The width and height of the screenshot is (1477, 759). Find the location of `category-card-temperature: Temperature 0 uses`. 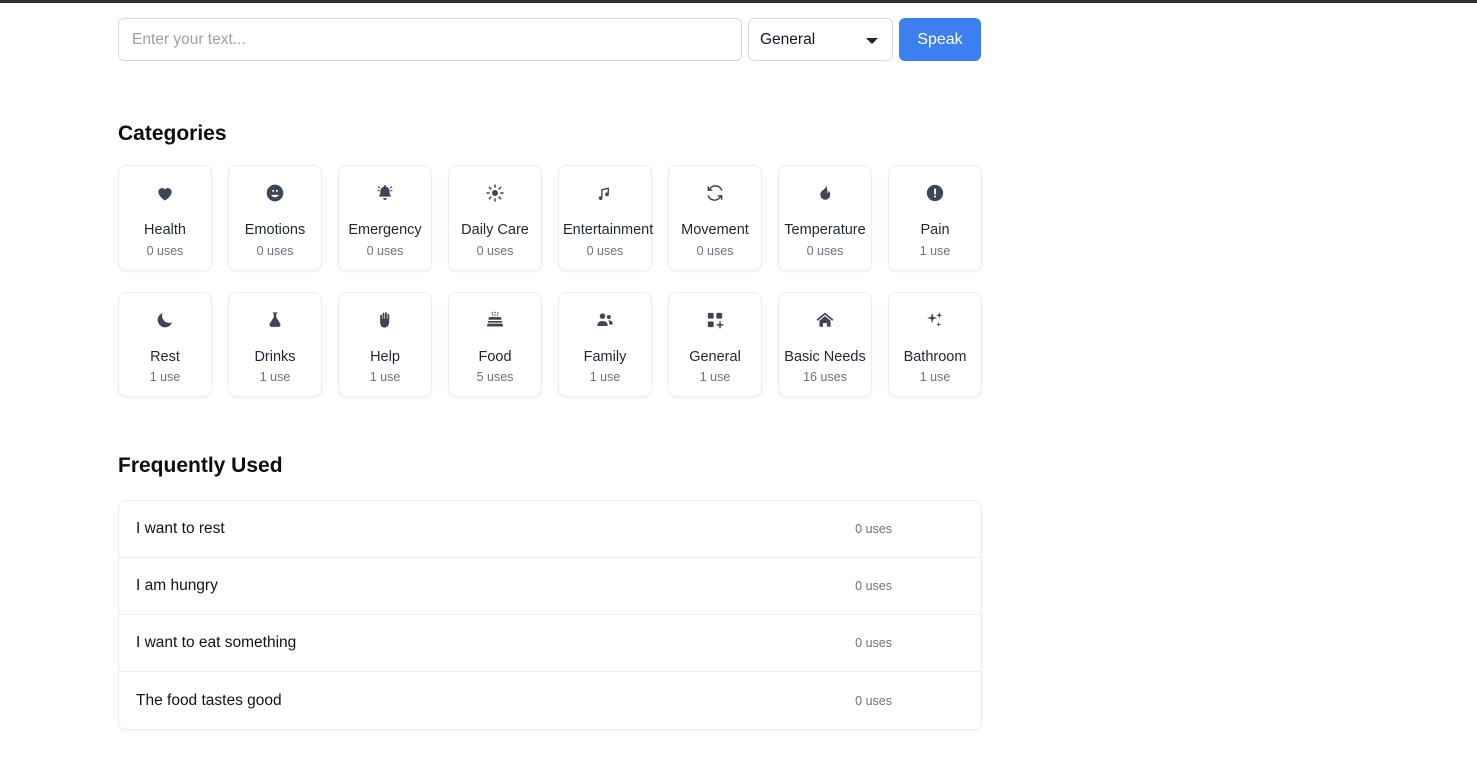

category-card-temperature: Temperature 0 uses is located at coordinates (825, 218).